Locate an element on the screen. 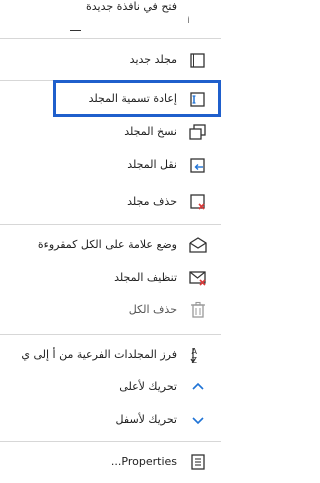 Image resolution: width=320 pixels, height=483 pixels. menu-item-delete-folder: حذف مجلد is located at coordinates (110, 202).